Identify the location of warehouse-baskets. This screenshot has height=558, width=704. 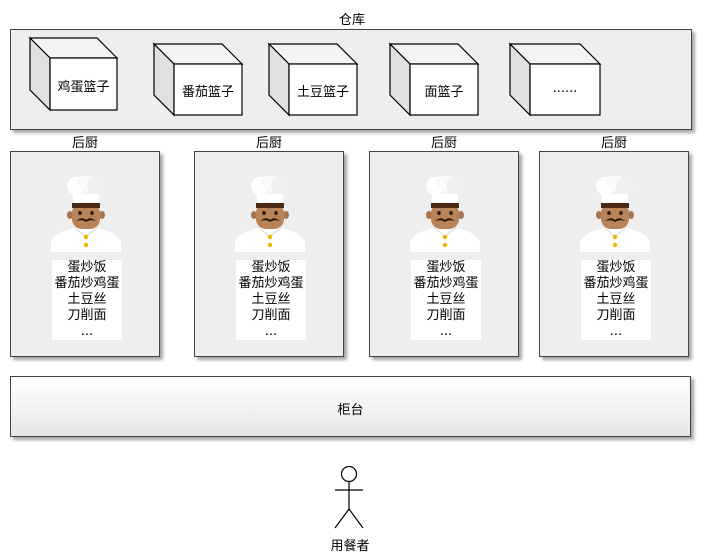
(315, 76).